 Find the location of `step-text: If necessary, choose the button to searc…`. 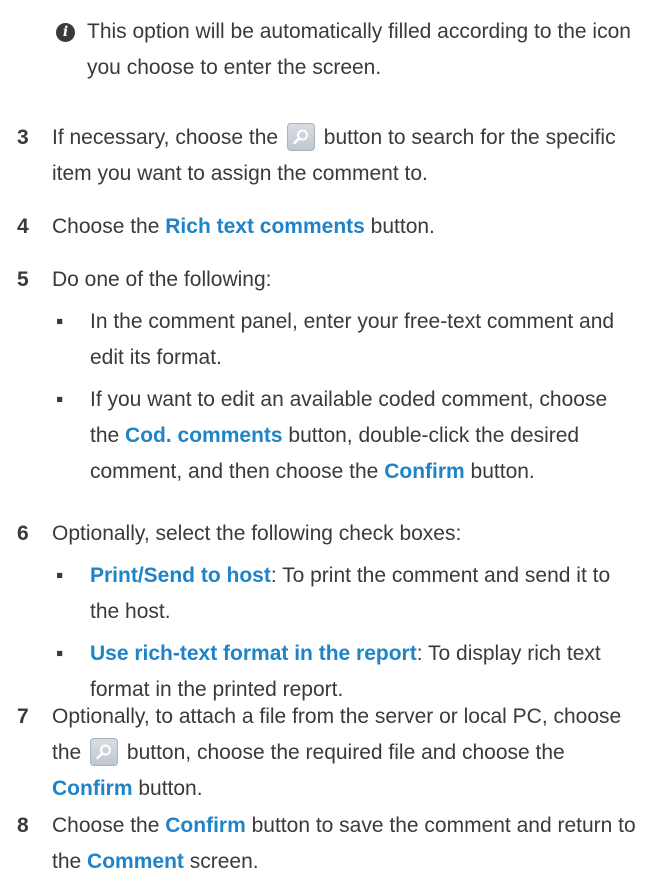

step-text: If necessary, choose the button to searc… is located at coordinates (347, 156).